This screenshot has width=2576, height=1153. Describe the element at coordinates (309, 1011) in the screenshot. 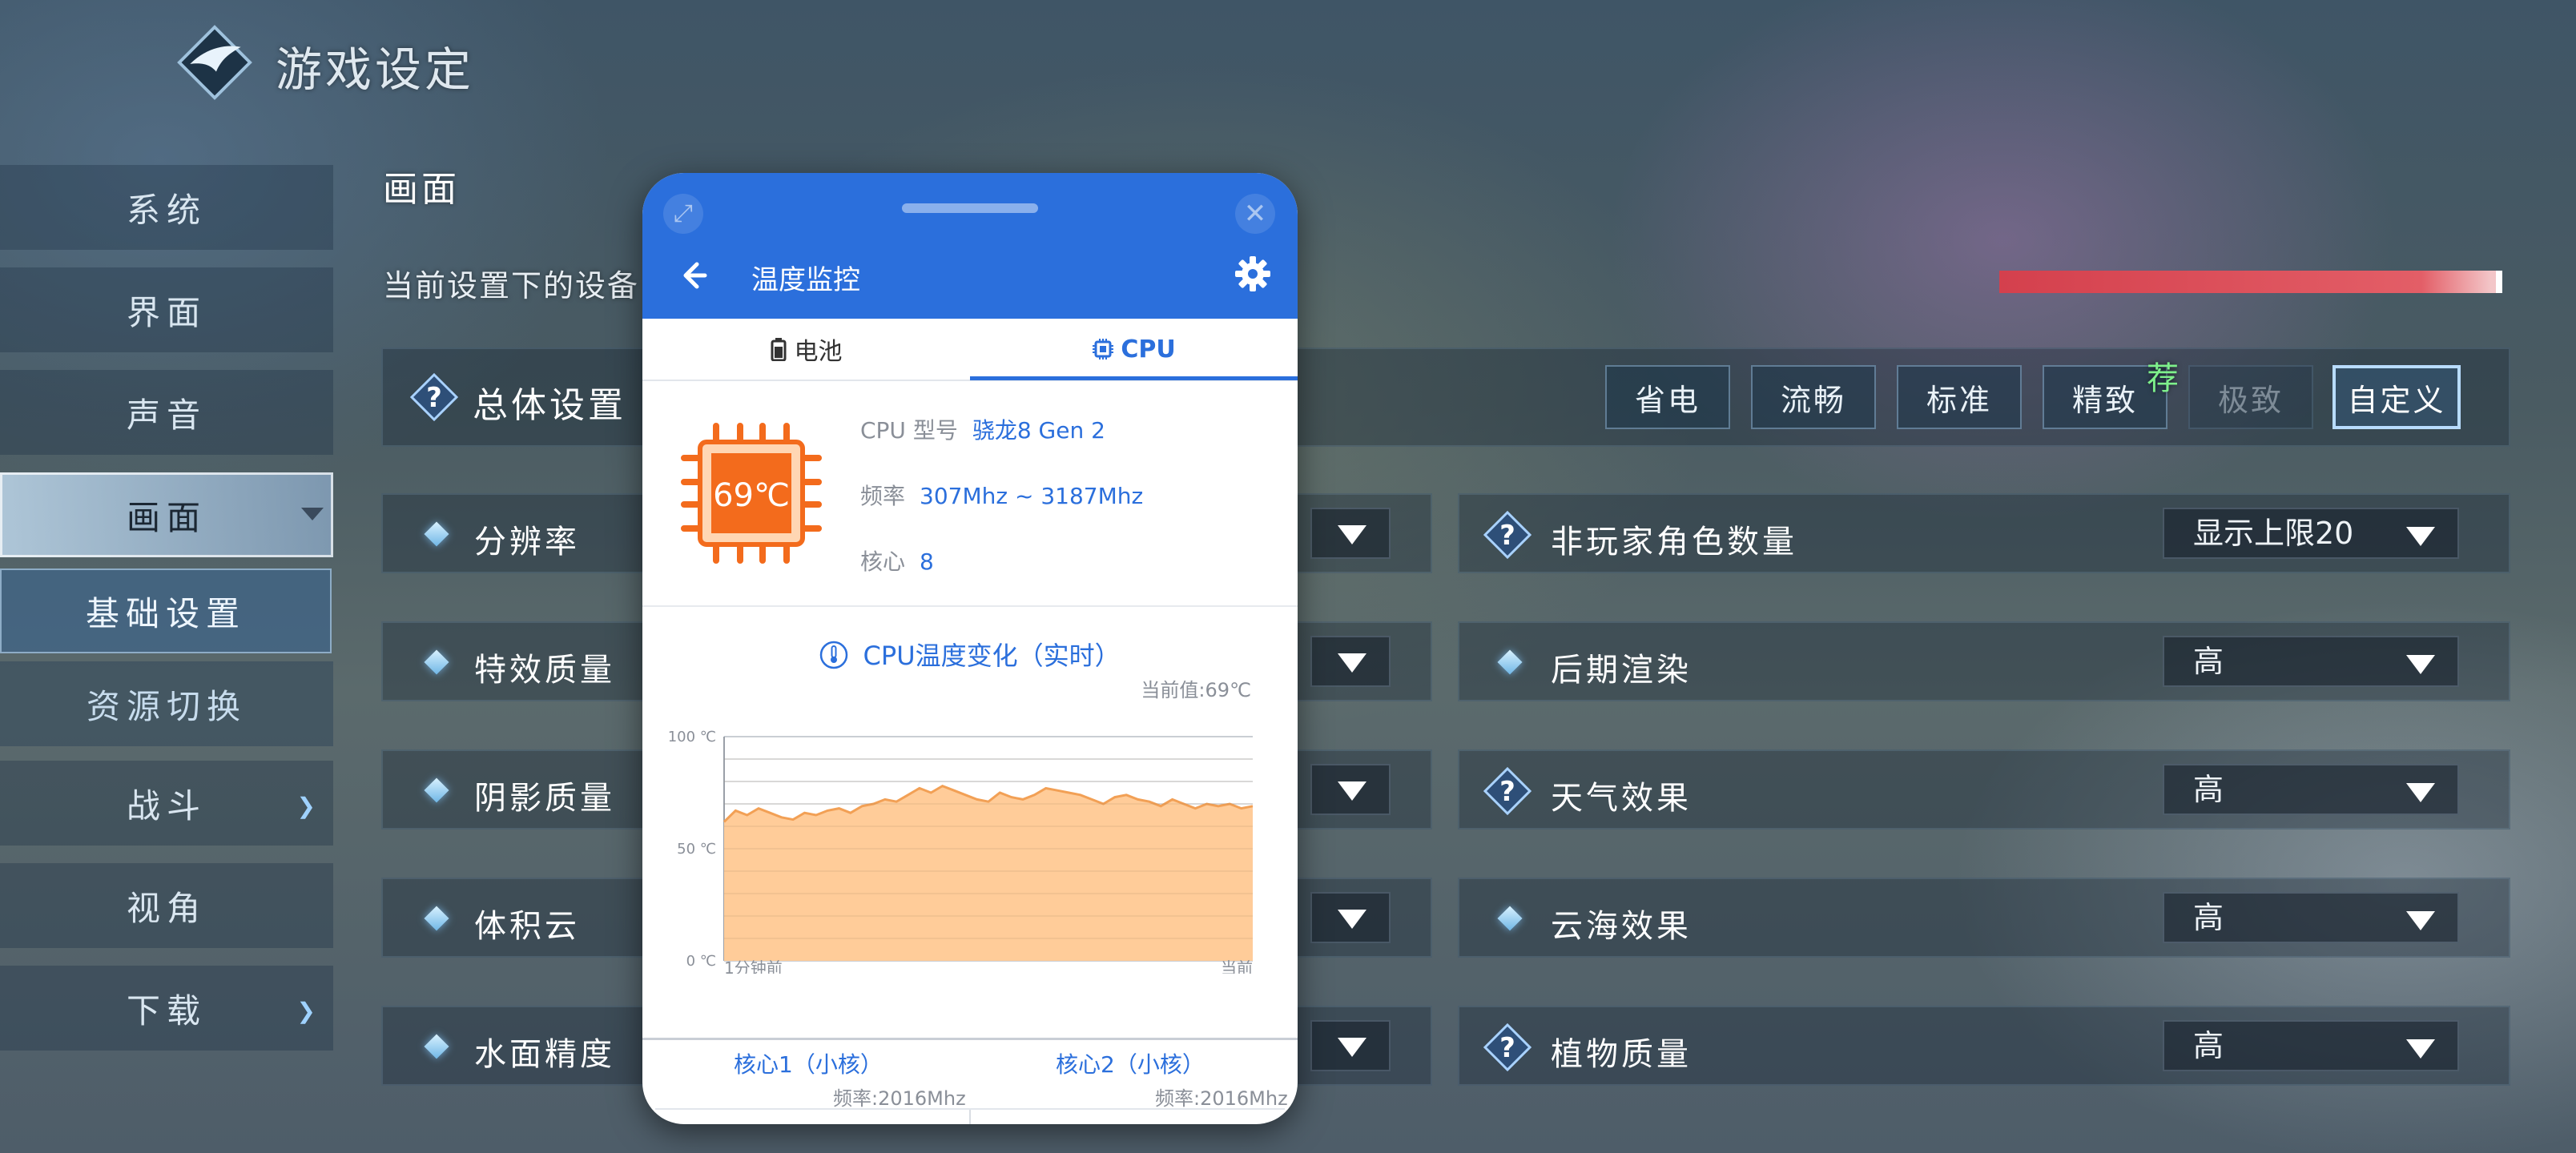

I see `chevron-right-icon: ❯` at that location.